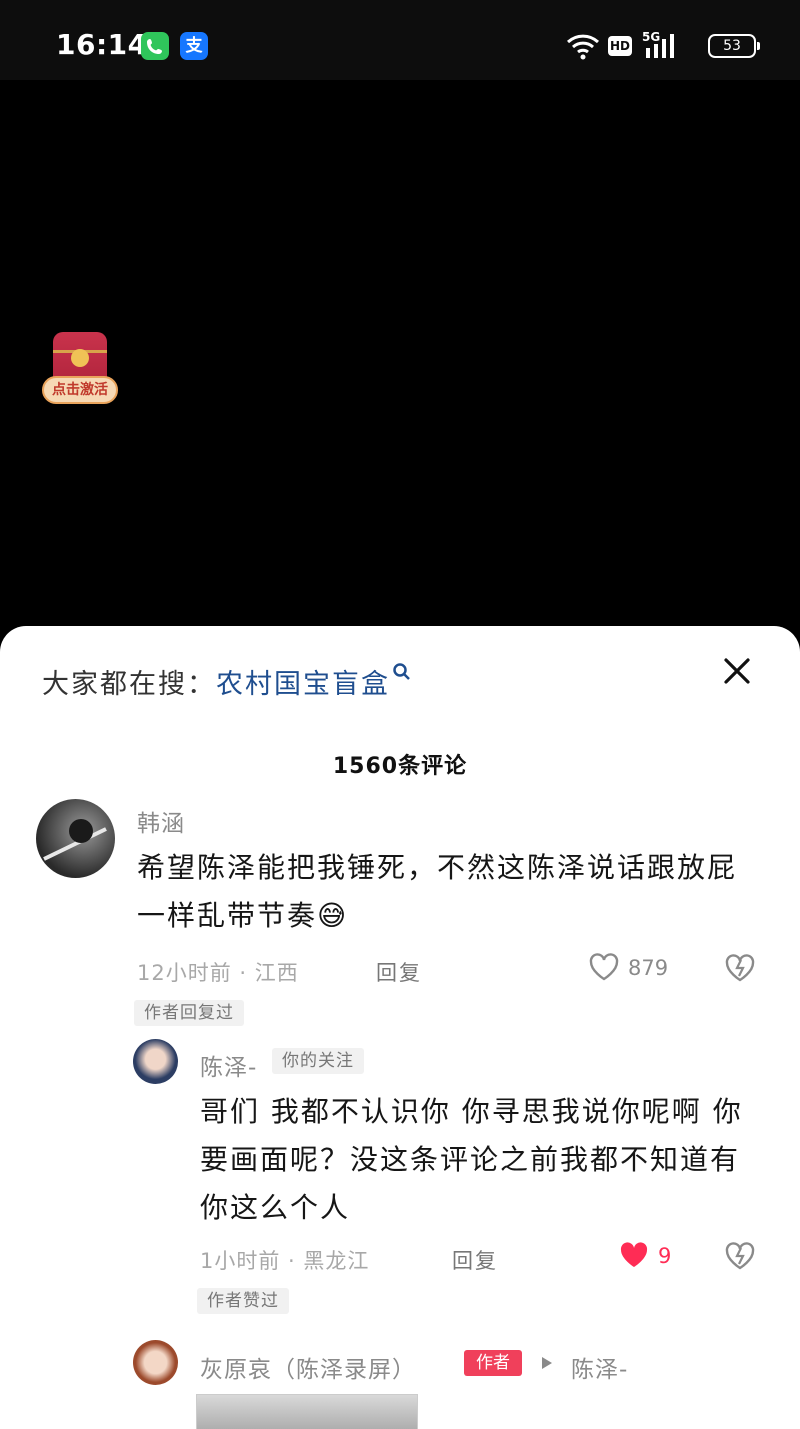 The image size is (800, 1429). I want to click on heart-icon, so click(604, 967).